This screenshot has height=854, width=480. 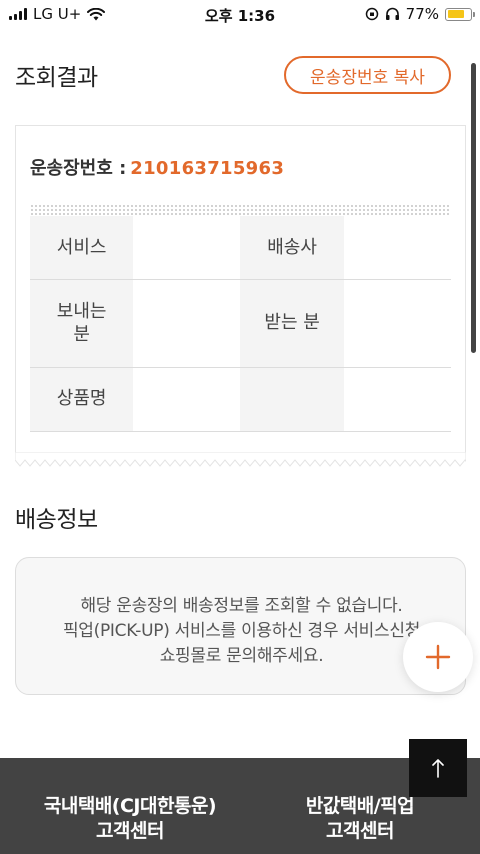 I want to click on copy-tracking-number-button: 운송장번호 복사, so click(x=367, y=75).